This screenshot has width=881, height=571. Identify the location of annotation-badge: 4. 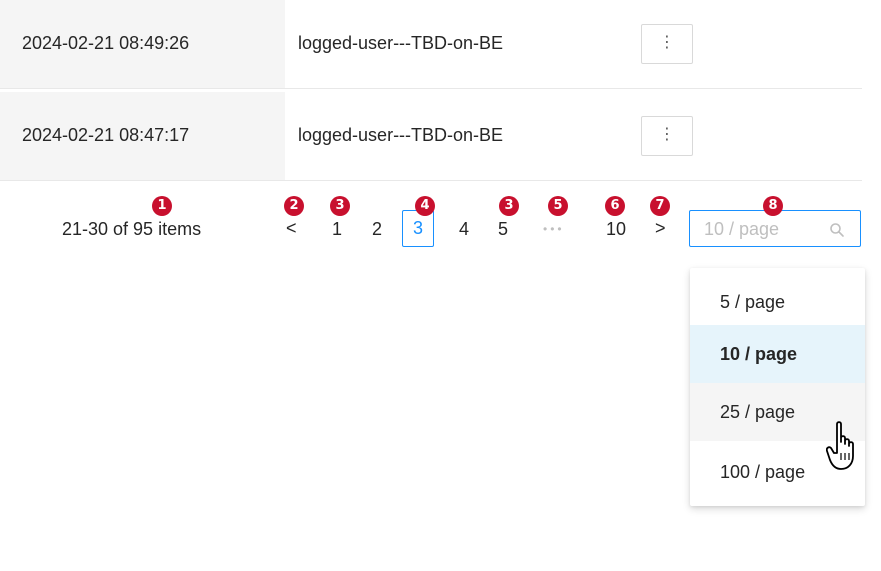
(425, 206).